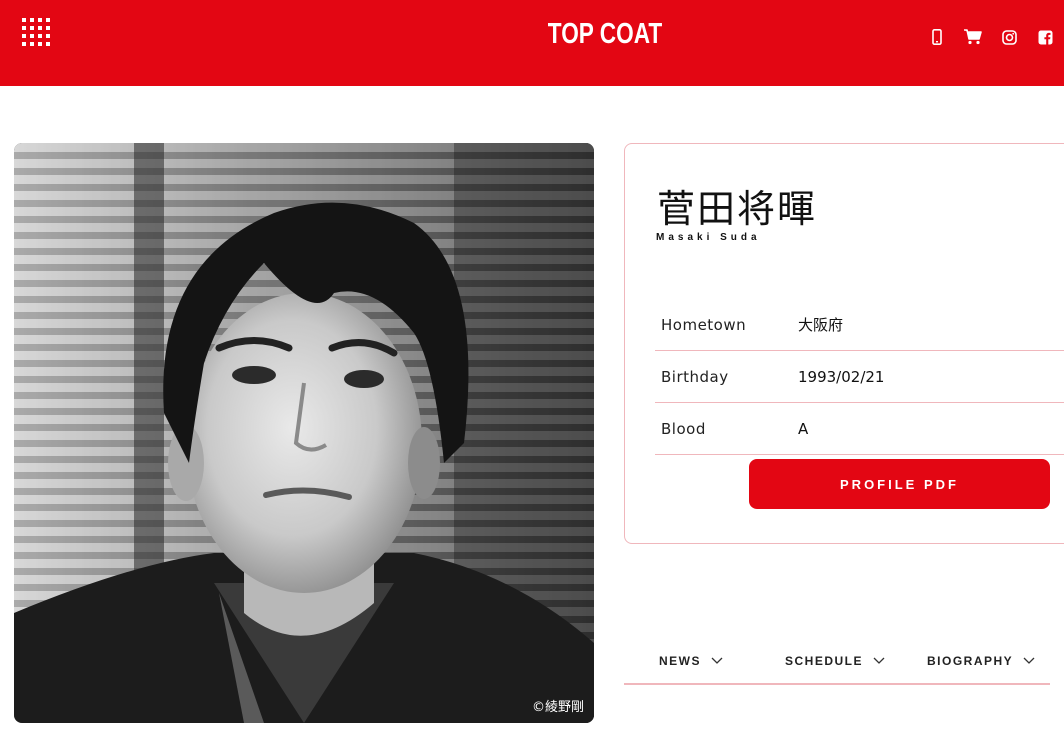 This screenshot has height=735, width=1064. I want to click on profile-name-japanese: 菅田将暉, so click(737, 209).